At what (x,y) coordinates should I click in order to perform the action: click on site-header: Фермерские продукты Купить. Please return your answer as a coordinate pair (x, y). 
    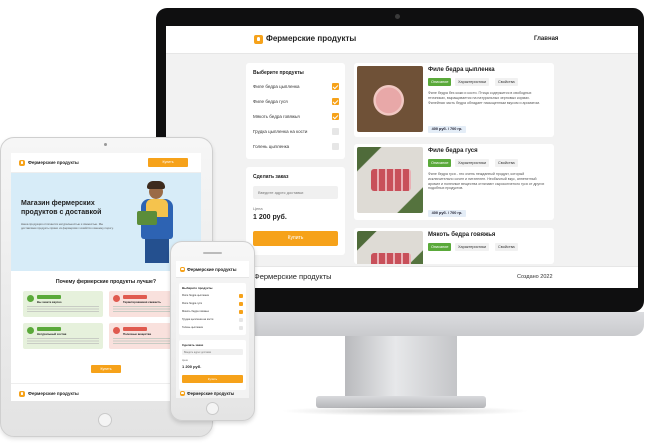
    Looking at the image, I should click on (106, 163).